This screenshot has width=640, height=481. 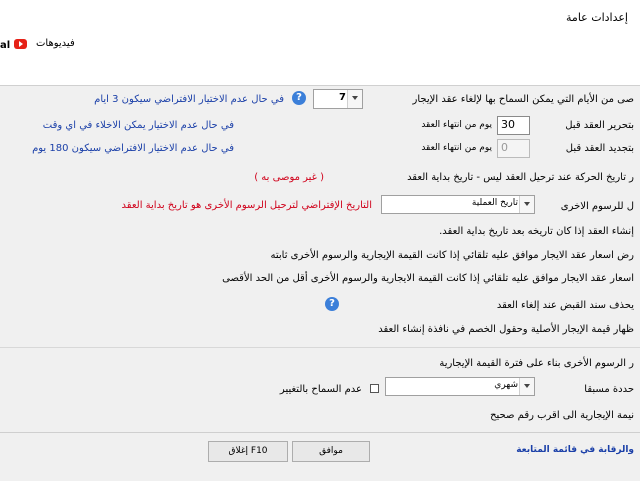 I want to click on section-divider, so click(x=320, y=347).